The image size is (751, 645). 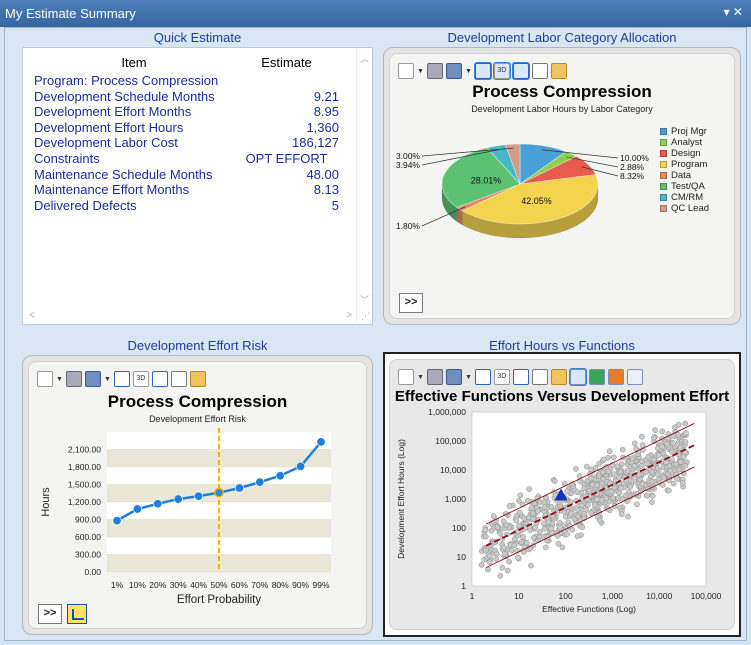 What do you see at coordinates (239, 585) in the screenshot?
I see `x-tick-label: 60%` at bounding box center [239, 585].